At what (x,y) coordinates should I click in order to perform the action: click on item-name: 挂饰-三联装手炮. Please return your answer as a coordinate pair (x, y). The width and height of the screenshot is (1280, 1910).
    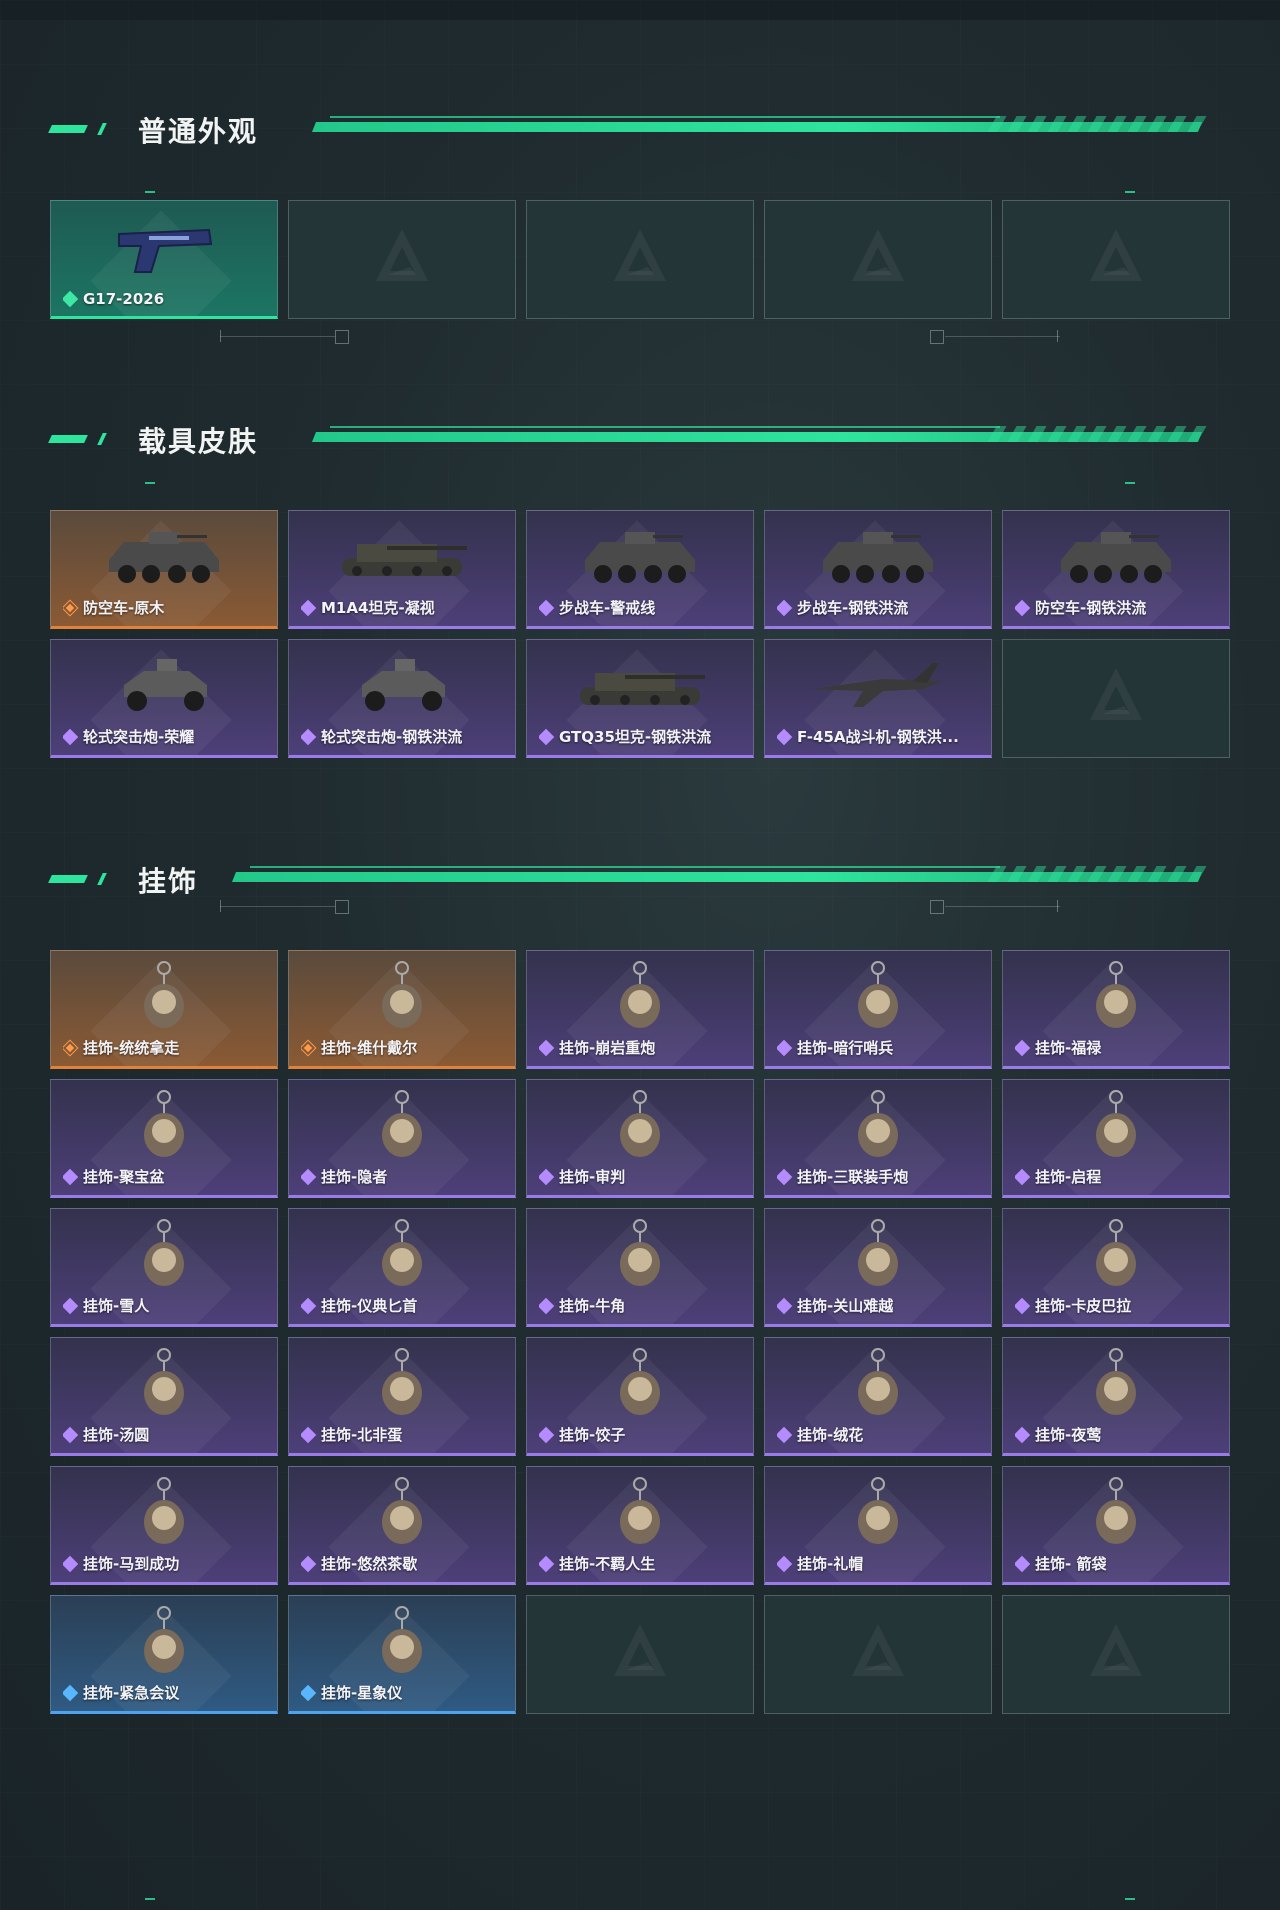
    Looking at the image, I should click on (853, 1177).